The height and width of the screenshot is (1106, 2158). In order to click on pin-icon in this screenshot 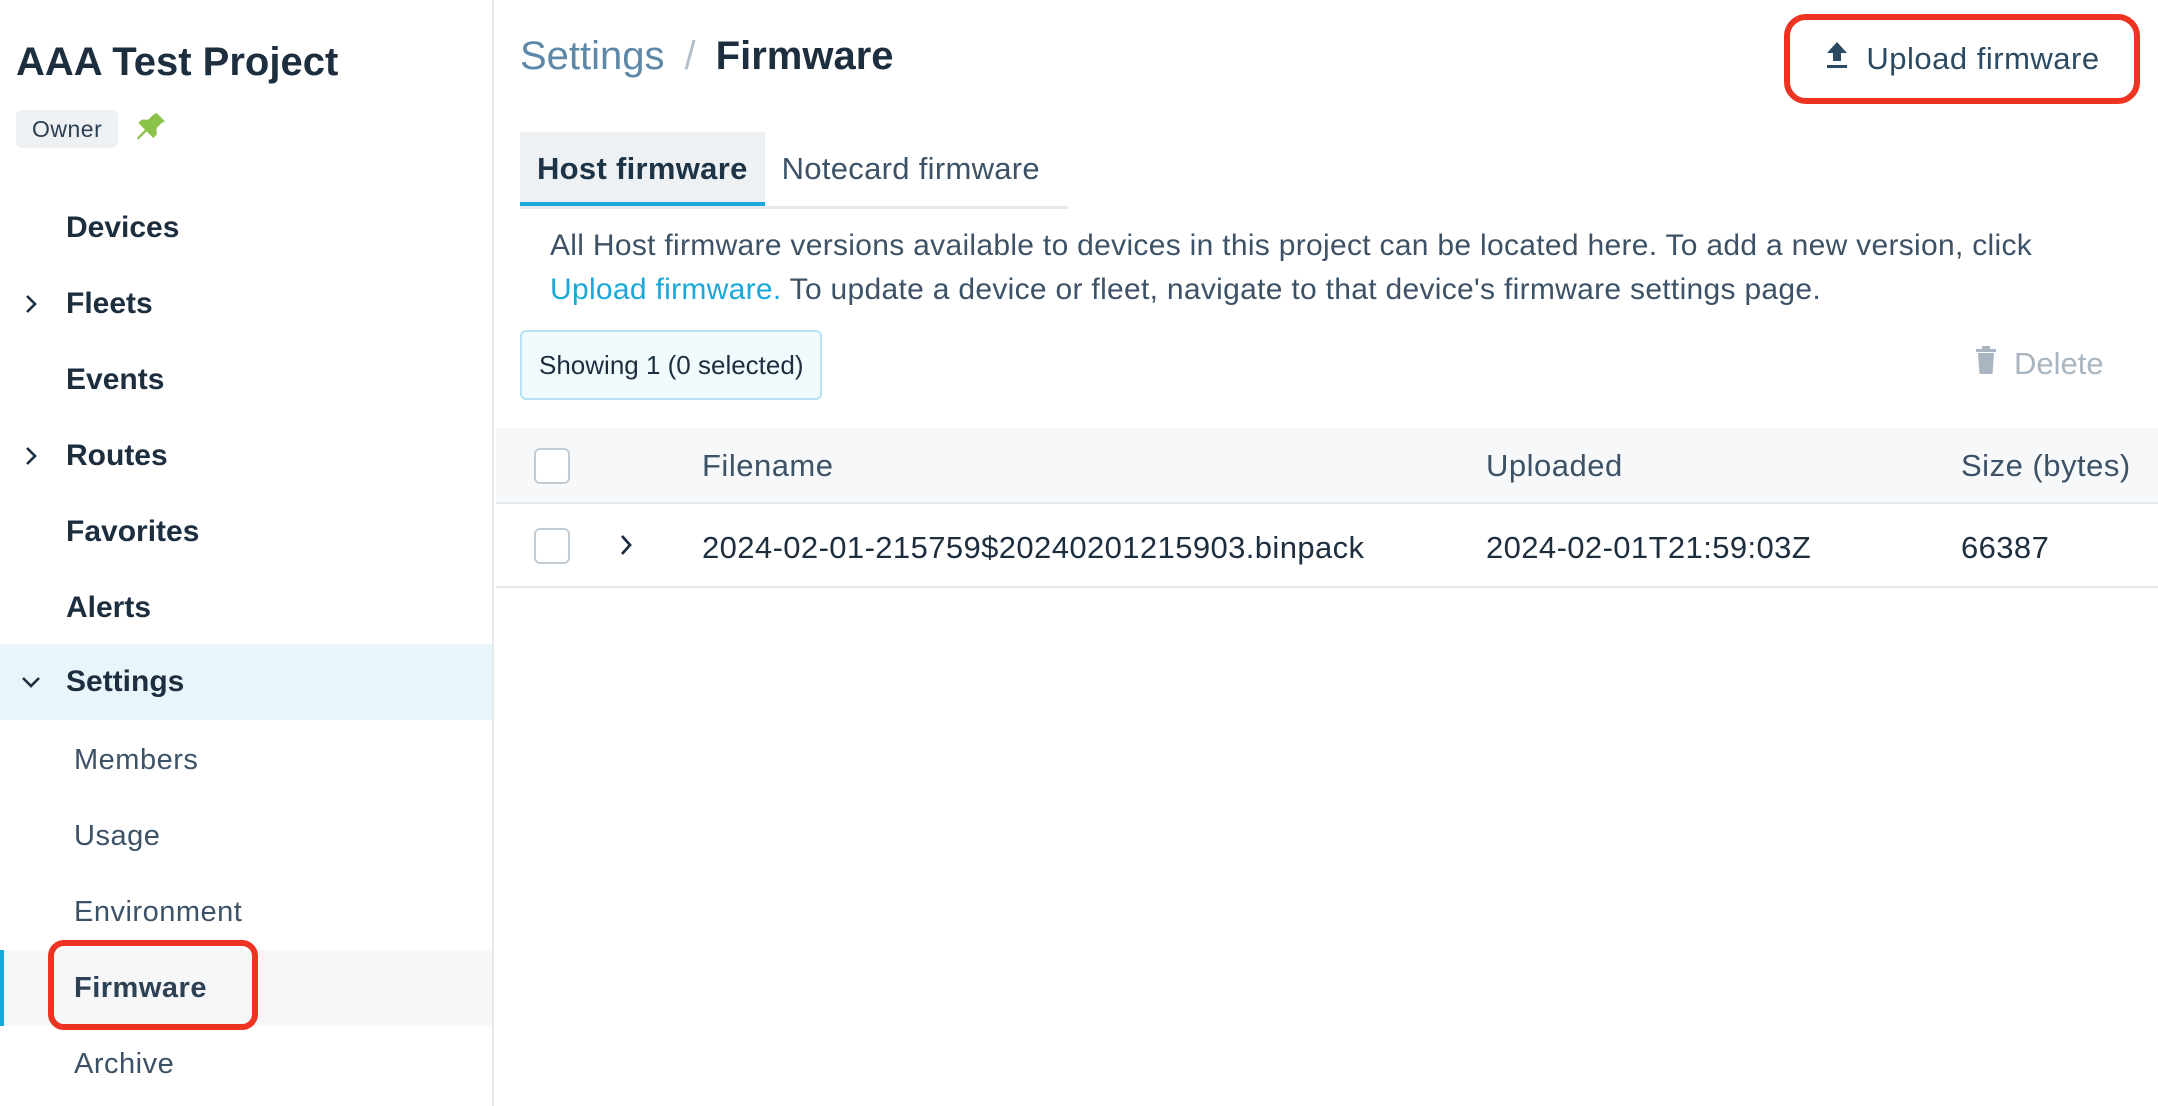, I will do `click(150, 128)`.